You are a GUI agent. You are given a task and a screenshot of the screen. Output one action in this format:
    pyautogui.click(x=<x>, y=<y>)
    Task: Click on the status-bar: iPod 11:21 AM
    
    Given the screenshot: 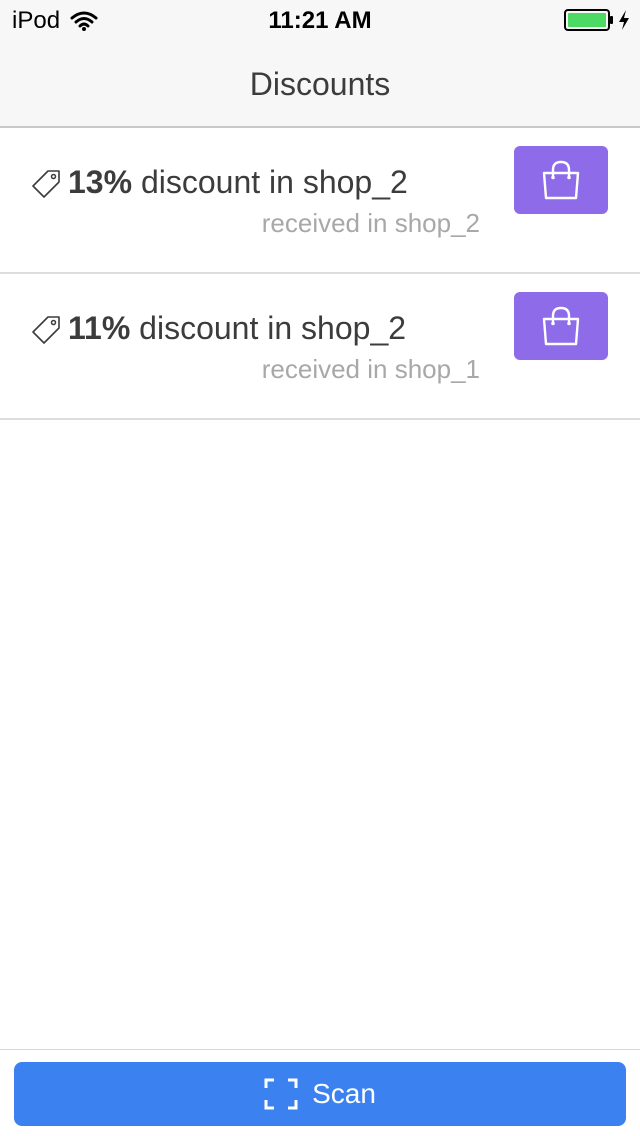 What is the action you would take?
    pyautogui.click(x=320, y=20)
    